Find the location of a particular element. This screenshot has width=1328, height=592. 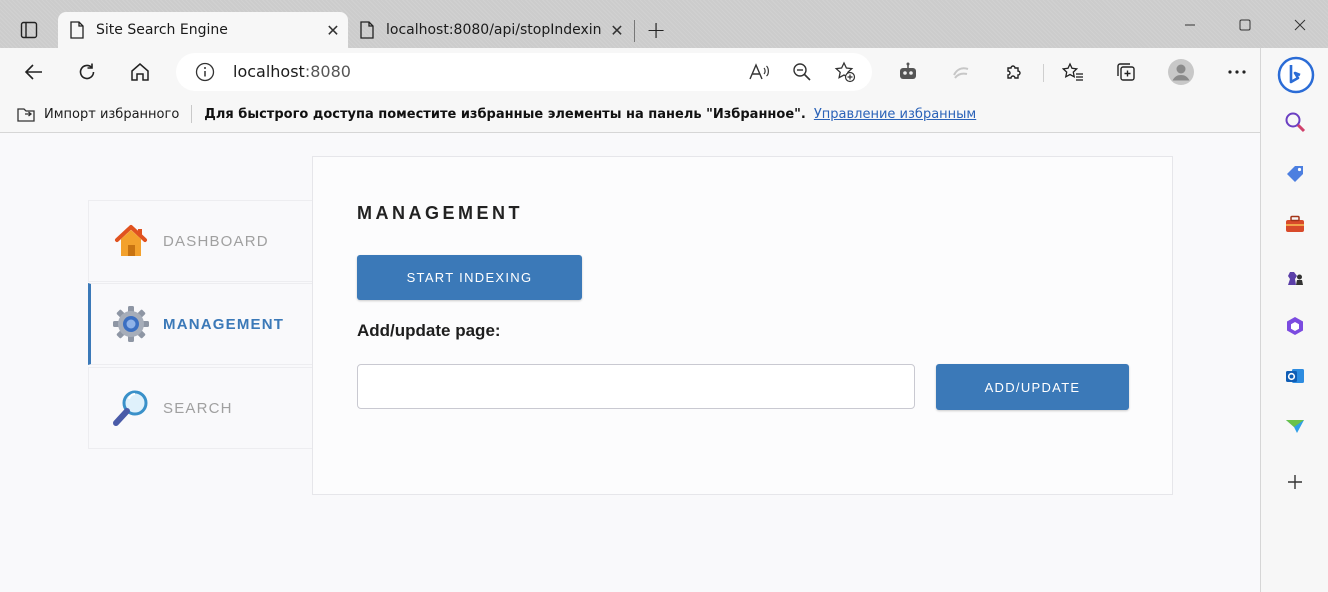

refresh-button is located at coordinates (87, 72).